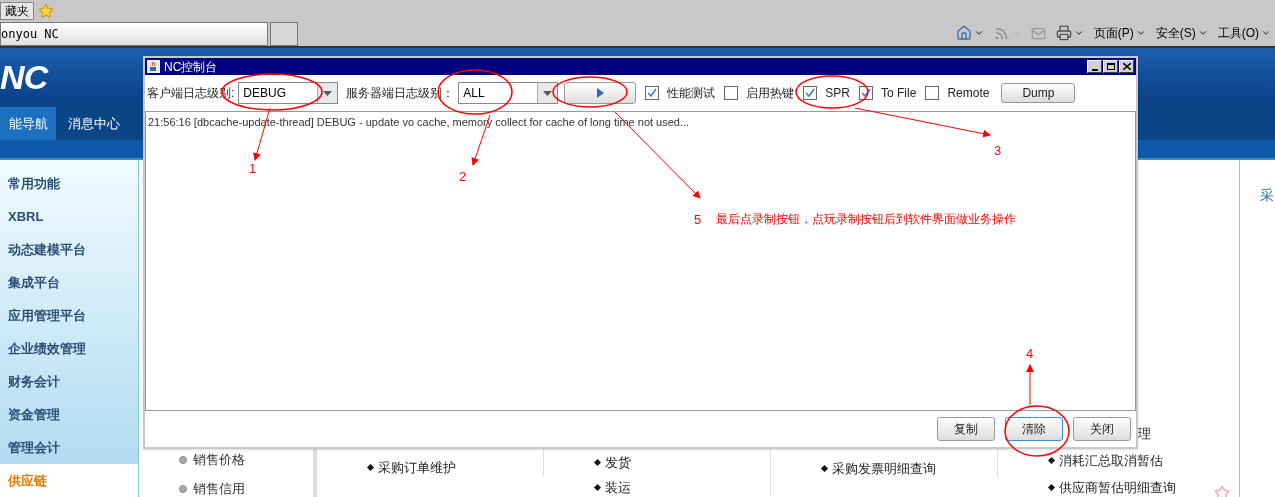  What do you see at coordinates (1030, 353) in the screenshot?
I see `annotation-number: 4` at bounding box center [1030, 353].